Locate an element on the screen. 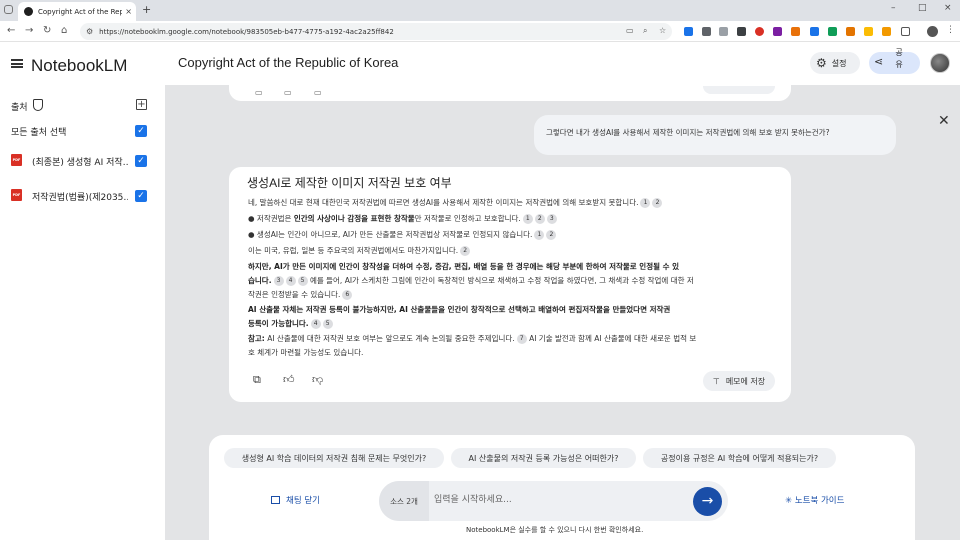 The width and height of the screenshot is (960, 540). add-source-button: + is located at coordinates (141, 104).